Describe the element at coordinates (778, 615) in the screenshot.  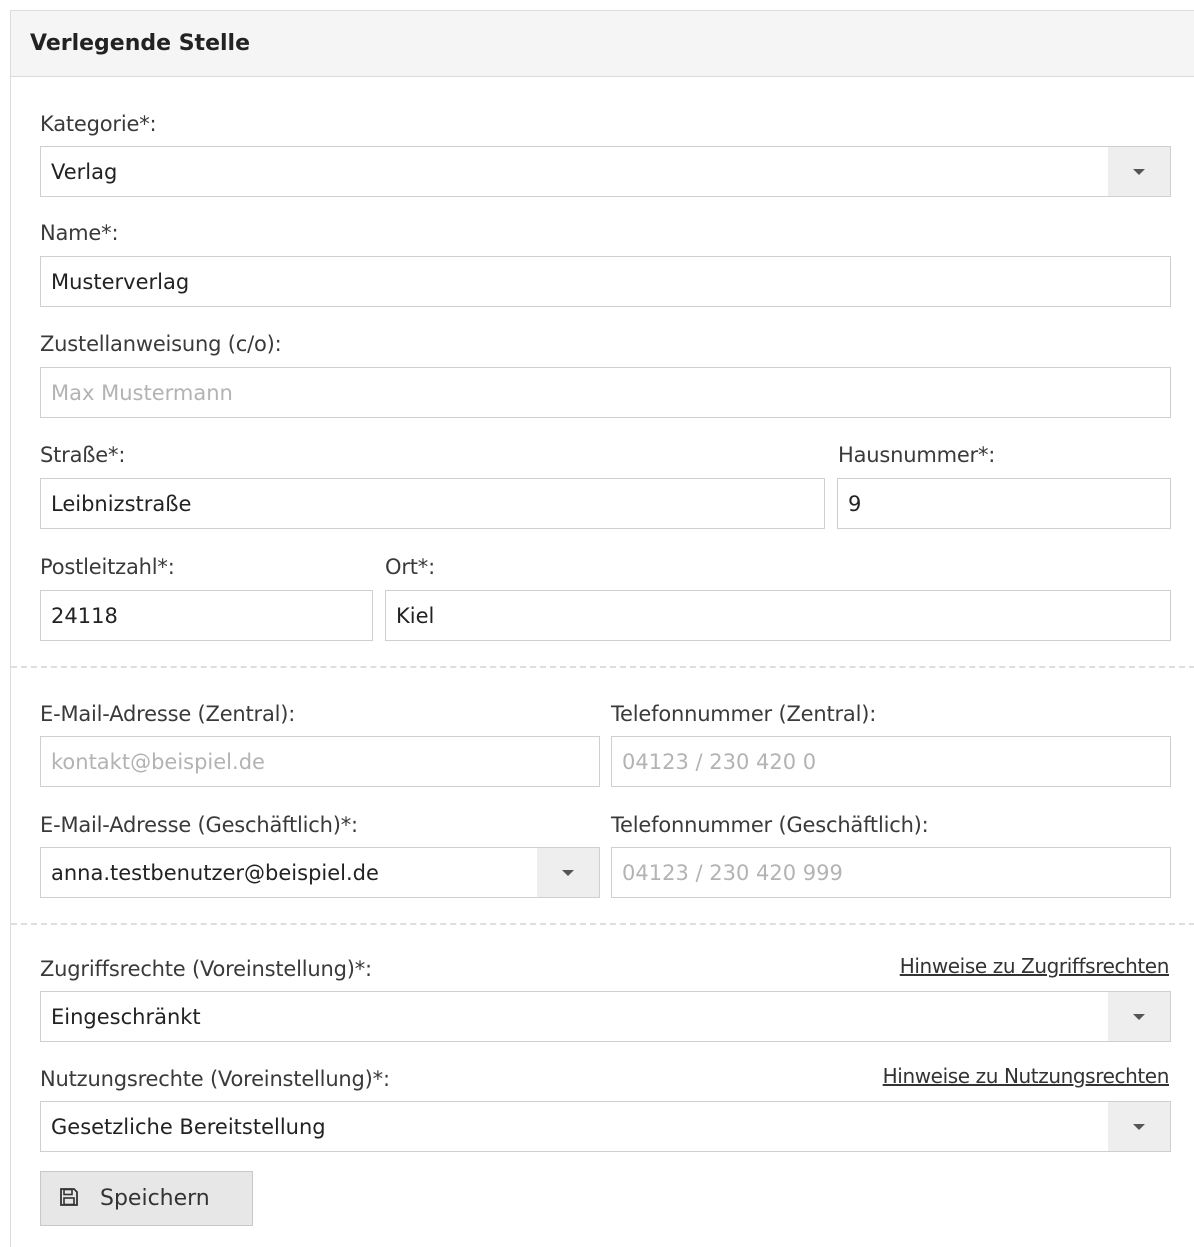
I see `ort-input: Kiel` at that location.